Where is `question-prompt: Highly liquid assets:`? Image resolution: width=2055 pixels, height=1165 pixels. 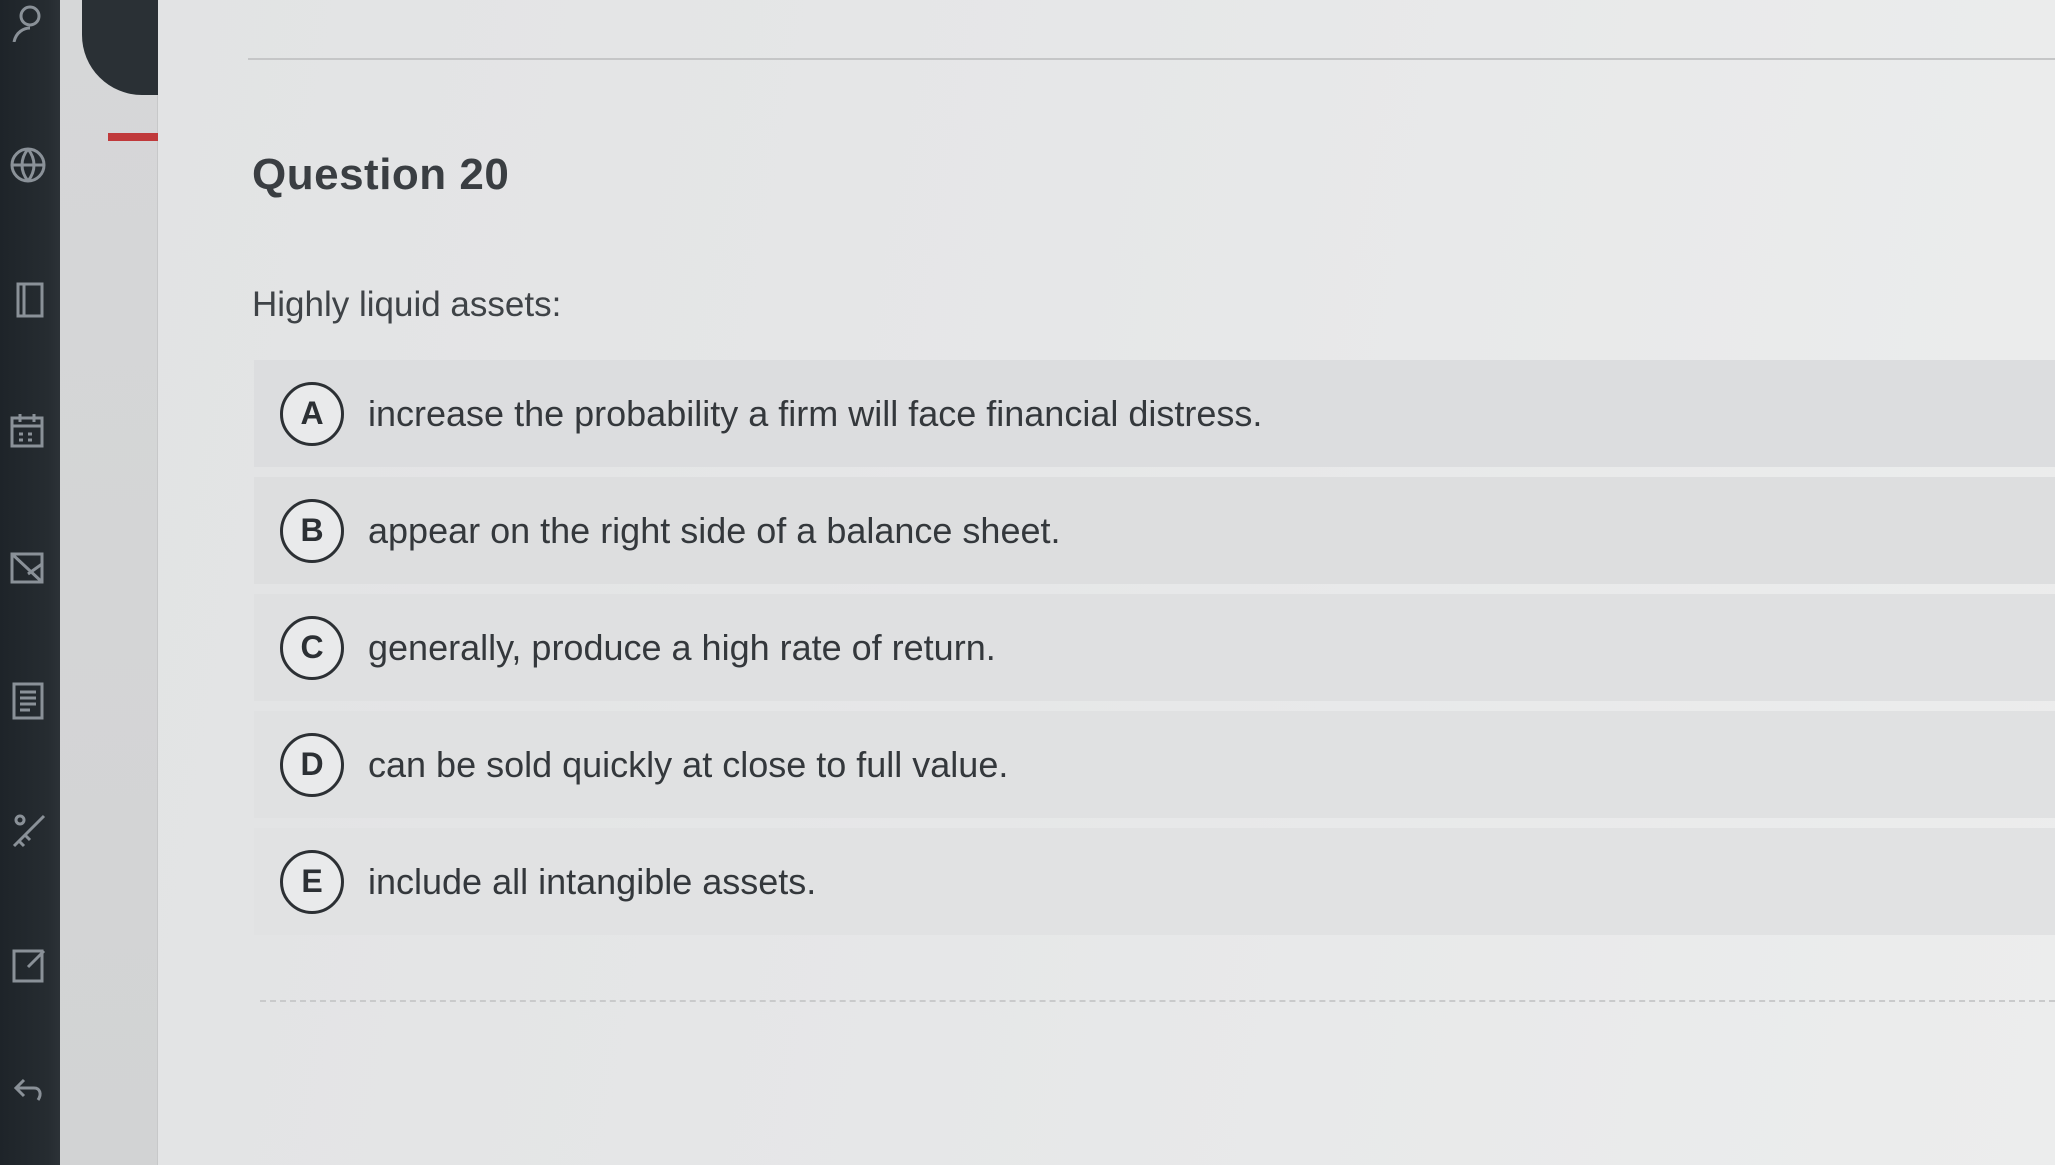
question-prompt: Highly liquid assets: is located at coordinates (407, 304).